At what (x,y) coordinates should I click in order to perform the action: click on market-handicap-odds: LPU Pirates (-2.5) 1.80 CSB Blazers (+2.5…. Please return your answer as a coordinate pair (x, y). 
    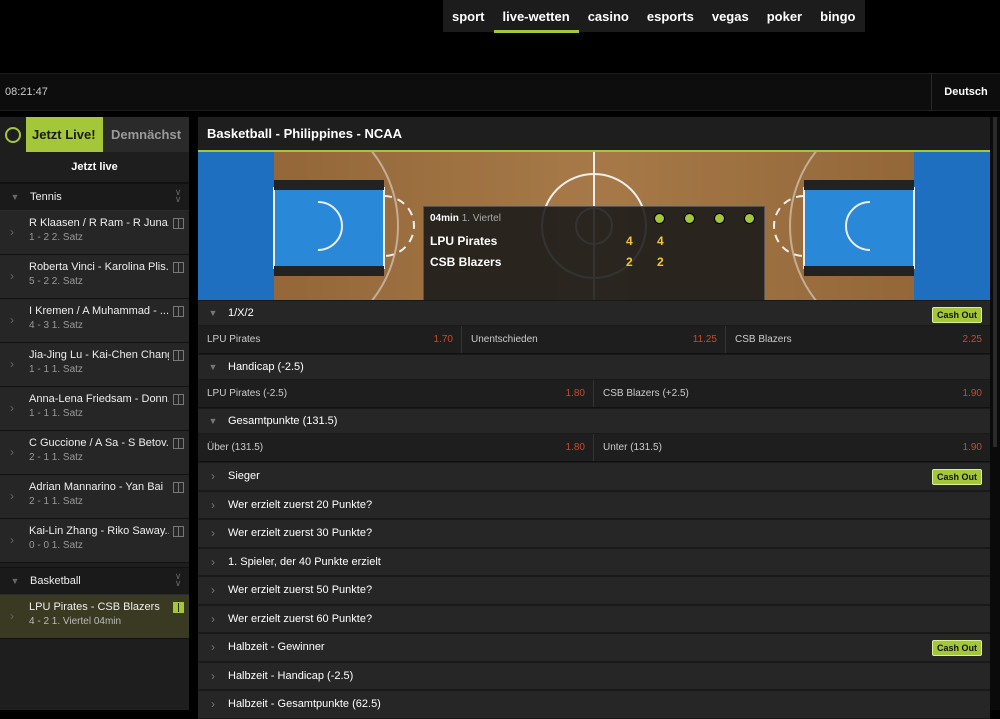
    Looking at the image, I should click on (594, 394).